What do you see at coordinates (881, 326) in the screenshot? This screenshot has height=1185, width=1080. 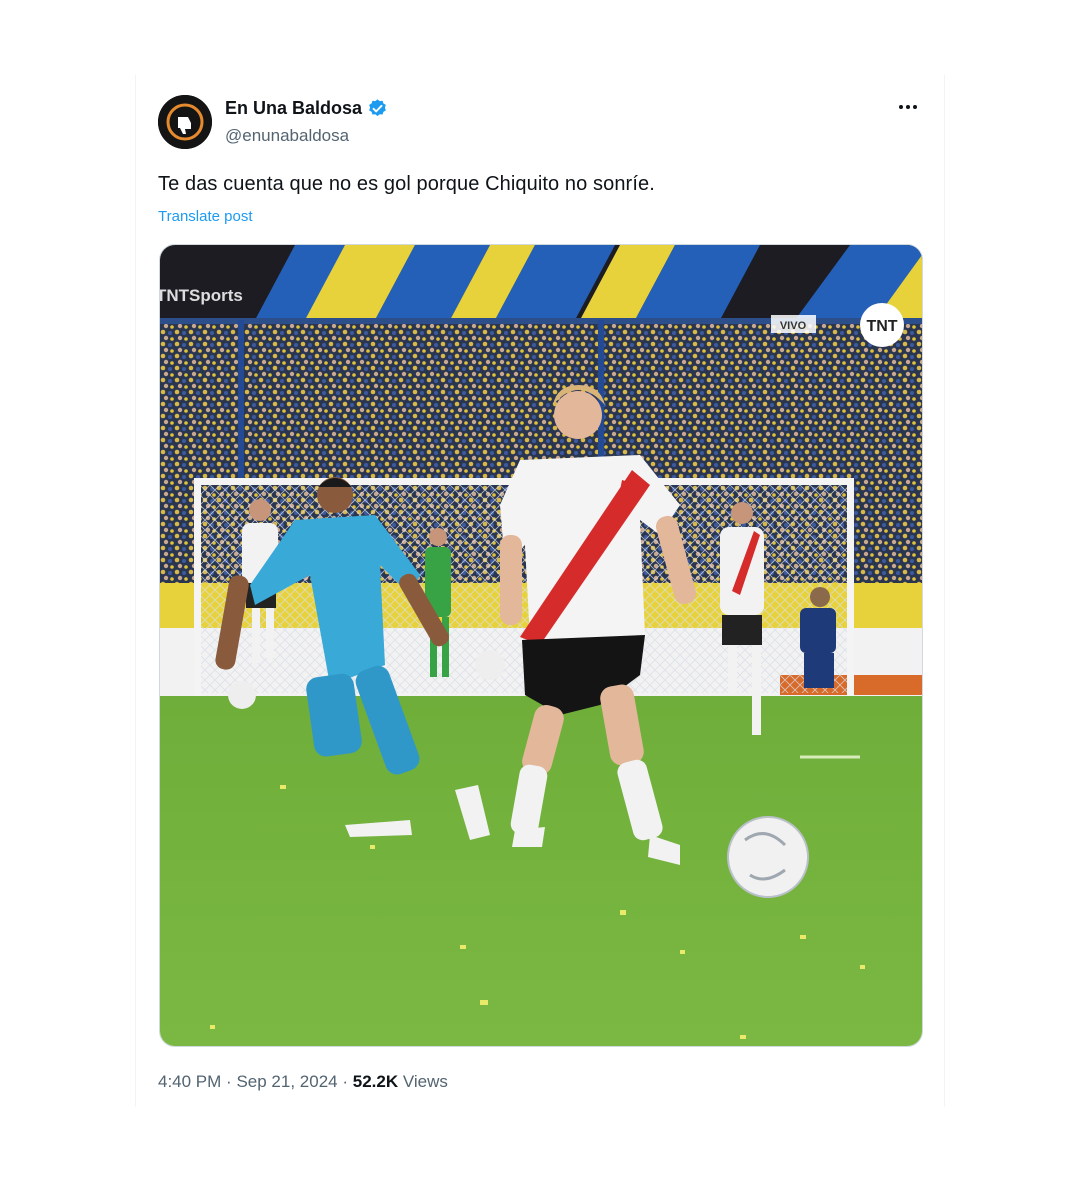 I see `tnt-channel-logo: TNT` at bounding box center [881, 326].